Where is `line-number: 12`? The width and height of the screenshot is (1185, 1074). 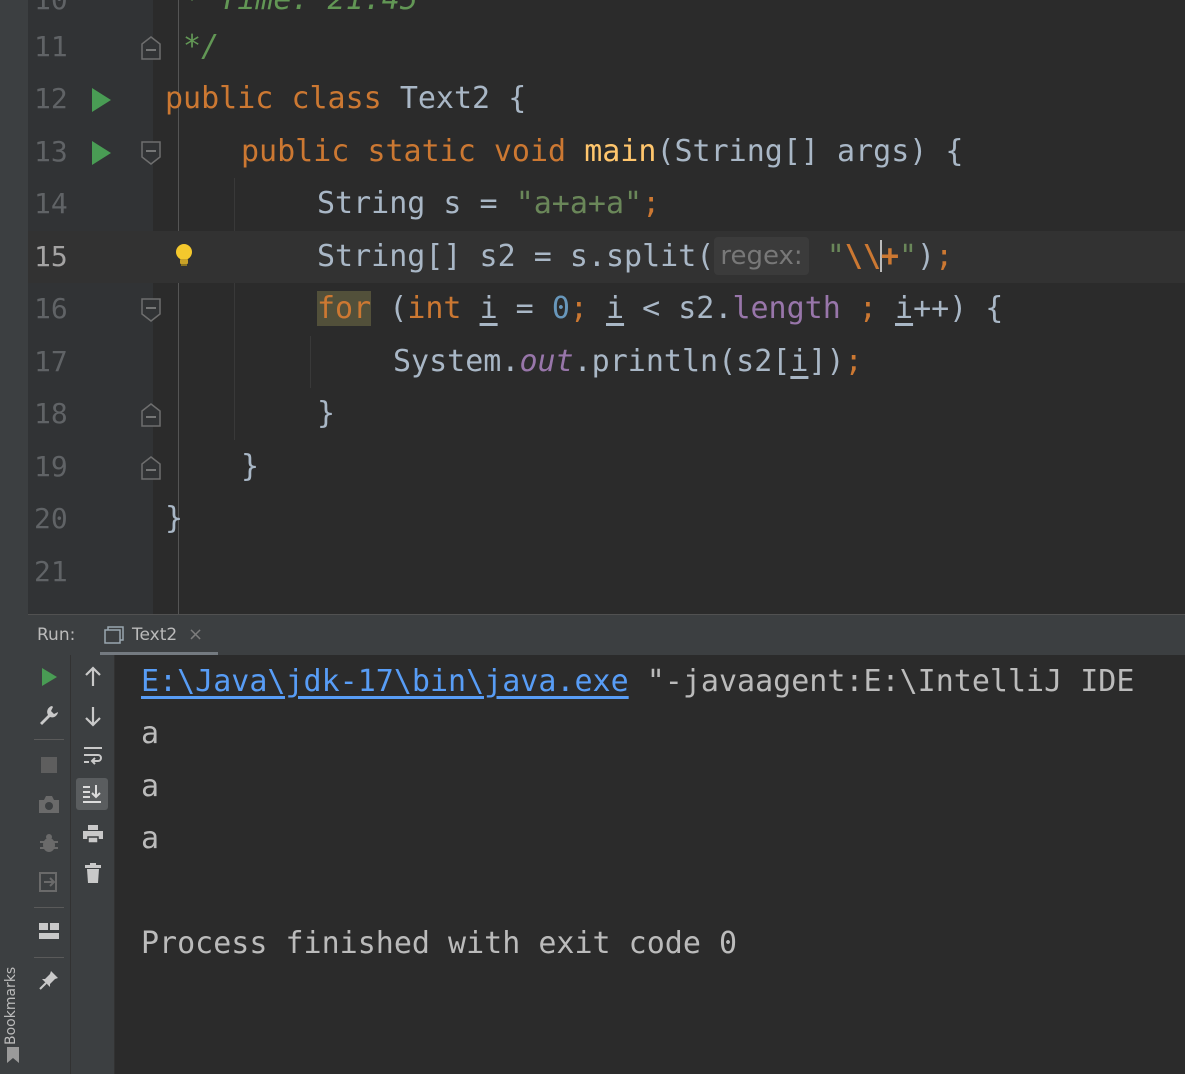
line-number: 12 is located at coordinates (51, 98).